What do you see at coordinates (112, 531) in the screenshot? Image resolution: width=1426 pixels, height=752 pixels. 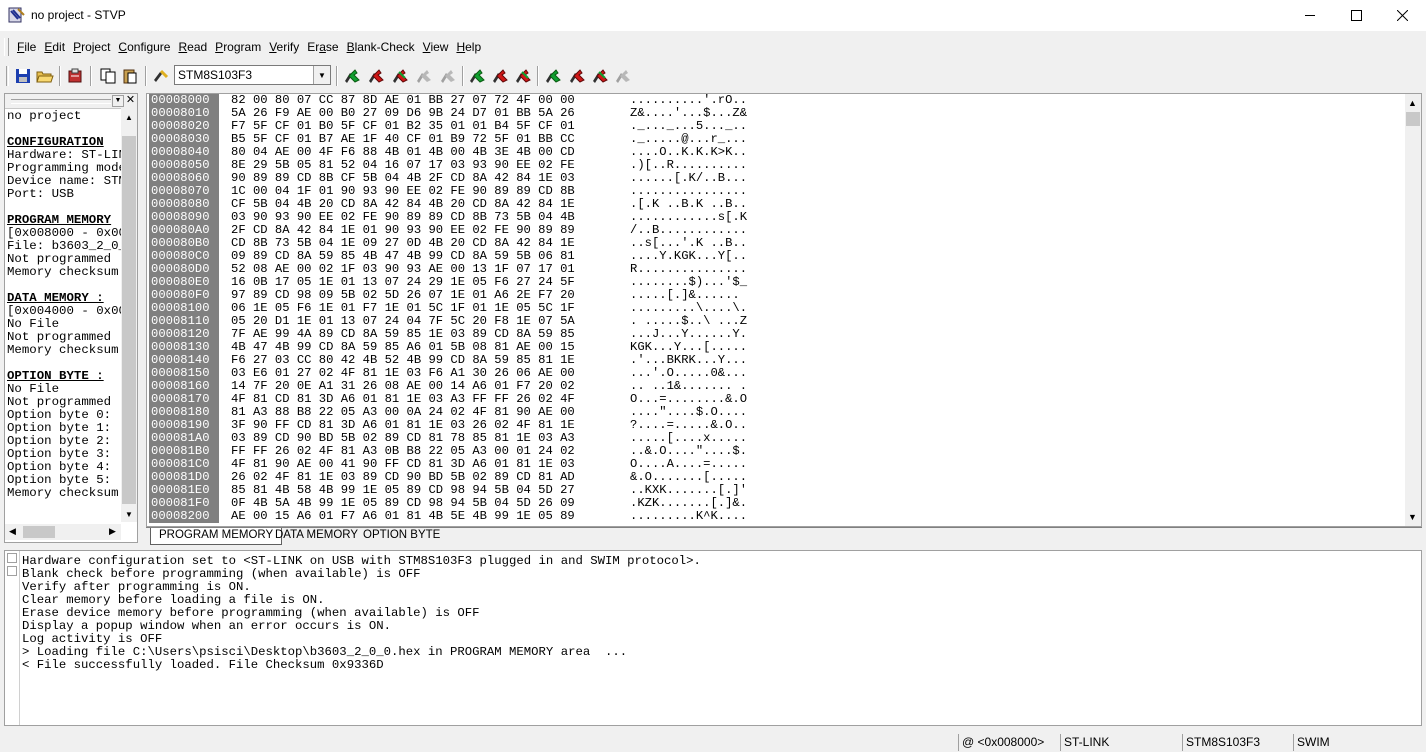 I see `scroll-right-icon: ▶` at bounding box center [112, 531].